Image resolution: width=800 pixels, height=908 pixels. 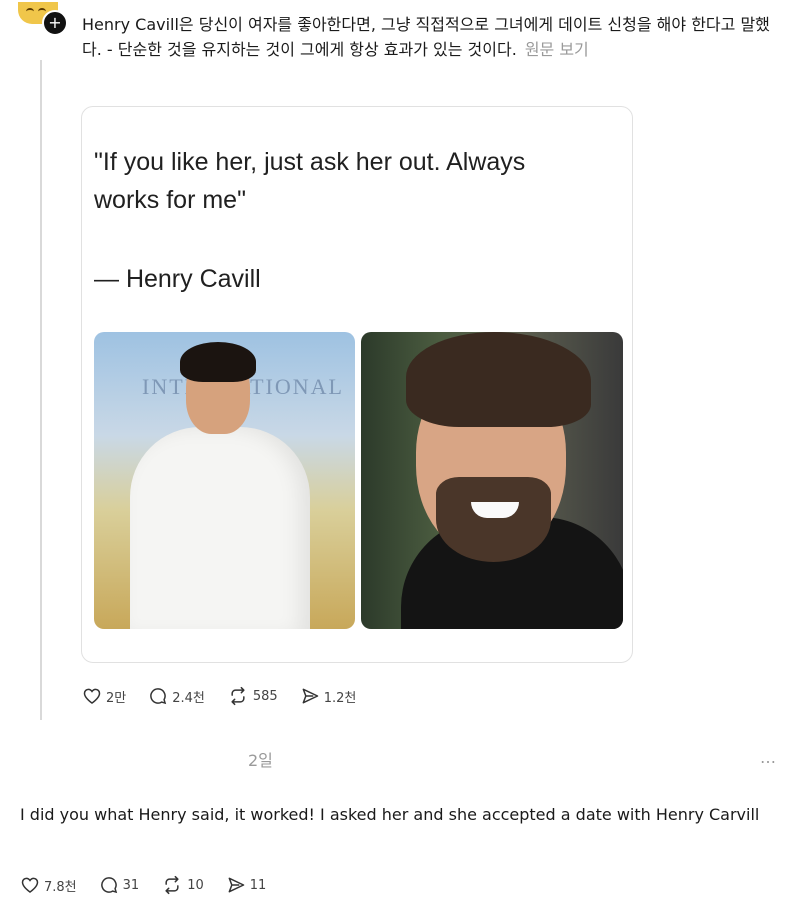 What do you see at coordinates (557, 49) in the screenshot?
I see `see-original-link: 원문 보기` at bounding box center [557, 49].